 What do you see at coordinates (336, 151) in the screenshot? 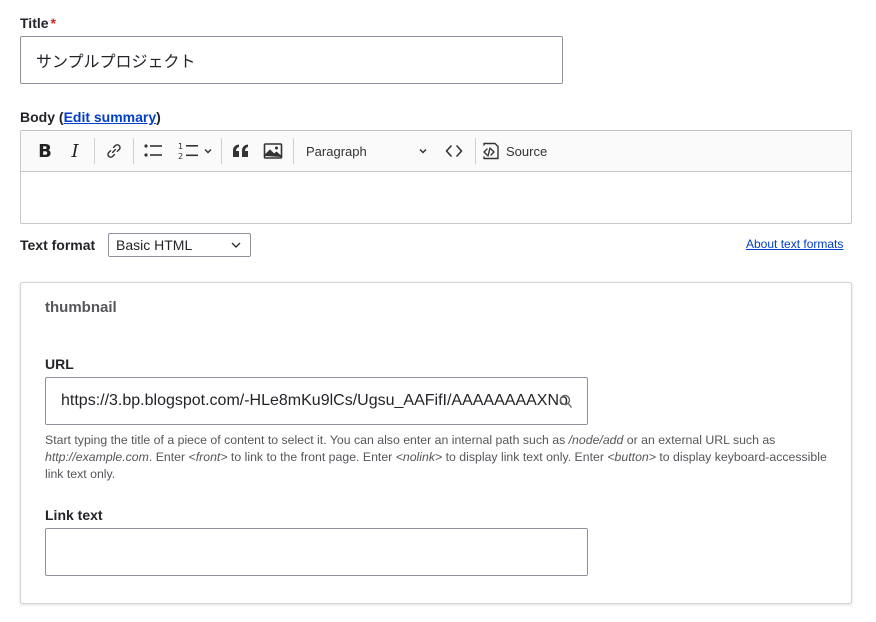
I see `heading-dropdown-label: Paragraph` at bounding box center [336, 151].